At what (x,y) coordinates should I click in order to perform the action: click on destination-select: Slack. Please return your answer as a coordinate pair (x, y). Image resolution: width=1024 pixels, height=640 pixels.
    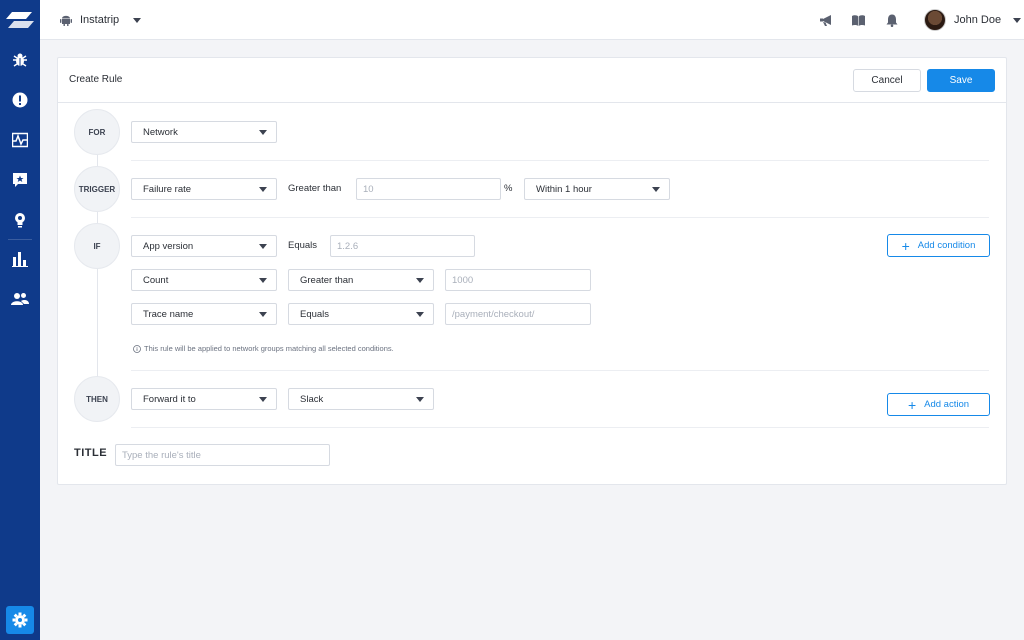
    Looking at the image, I should click on (361, 399).